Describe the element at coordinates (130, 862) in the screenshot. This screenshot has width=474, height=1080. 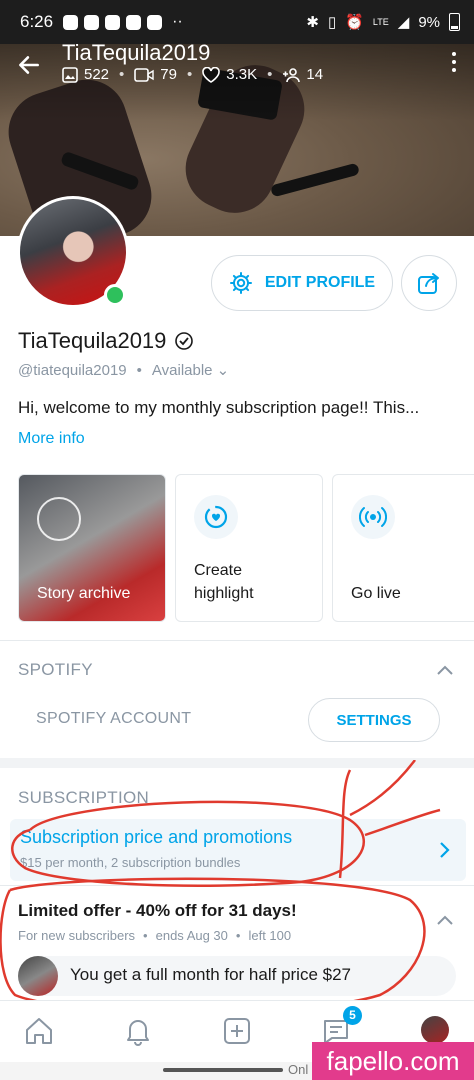
I see `subscription-price-desc: $15 per month, 2 subscription bundles` at that location.